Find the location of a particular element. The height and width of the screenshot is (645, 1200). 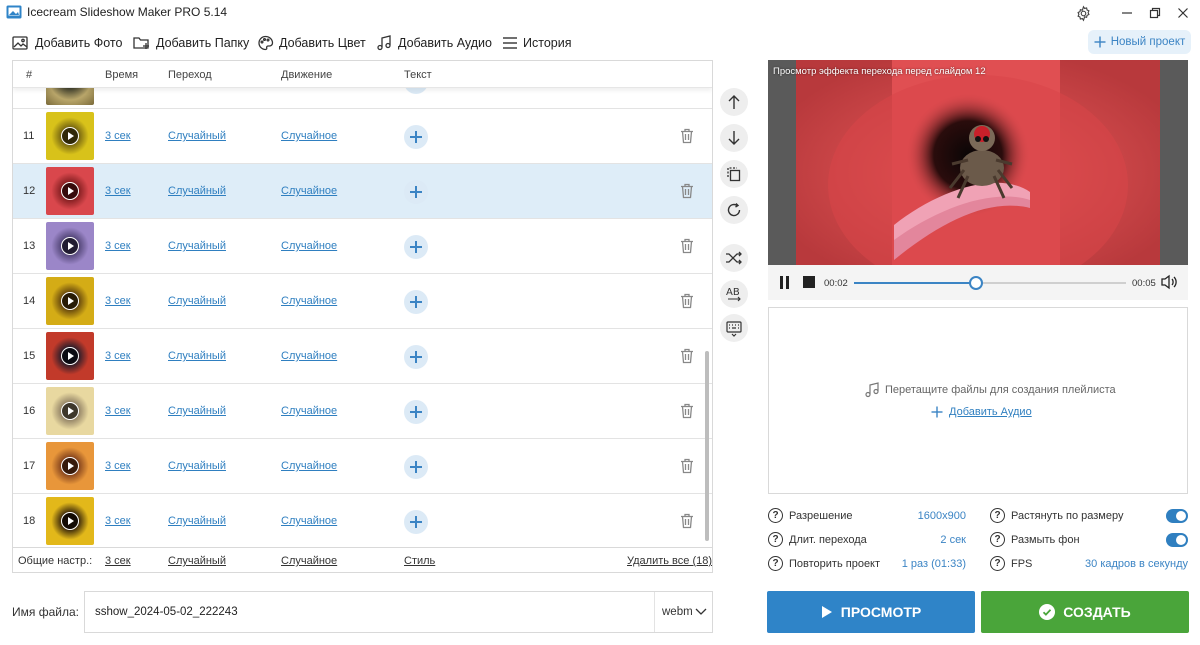

volume-icon is located at coordinates (1170, 282).